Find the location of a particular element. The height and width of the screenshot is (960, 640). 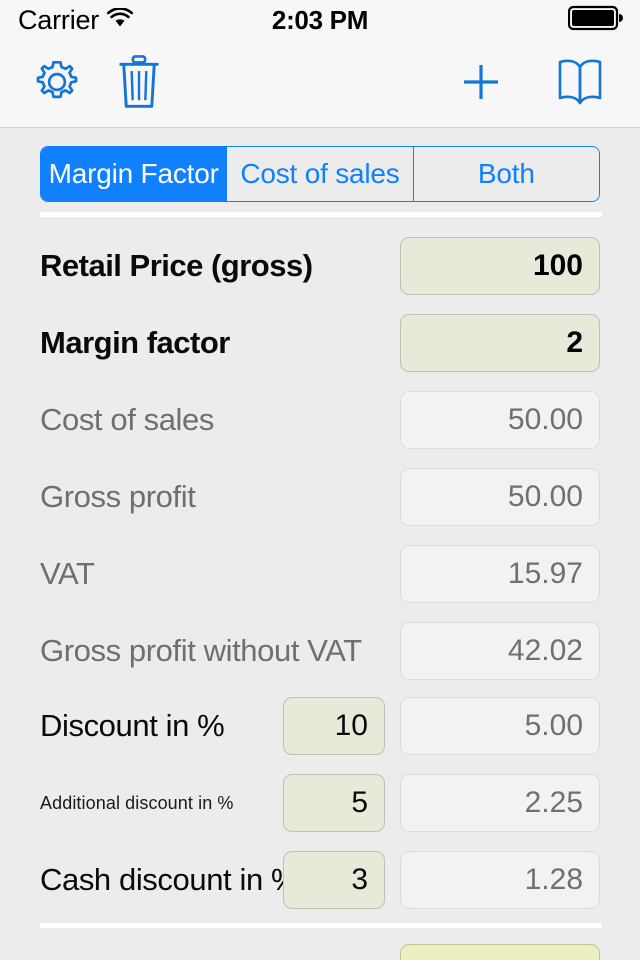

value-cash-discount-amount: 1.28 is located at coordinates (500, 880).